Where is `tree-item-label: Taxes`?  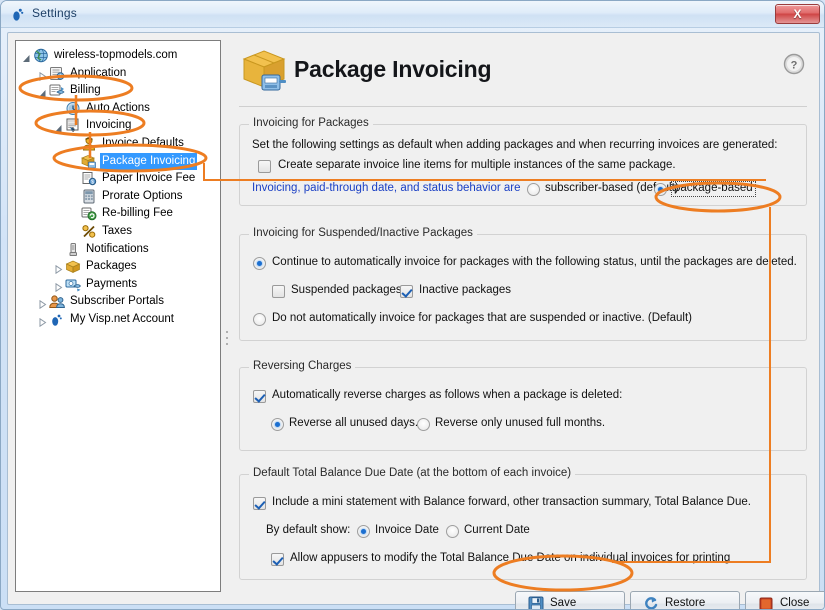
tree-item-label: Taxes is located at coordinates (117, 231).